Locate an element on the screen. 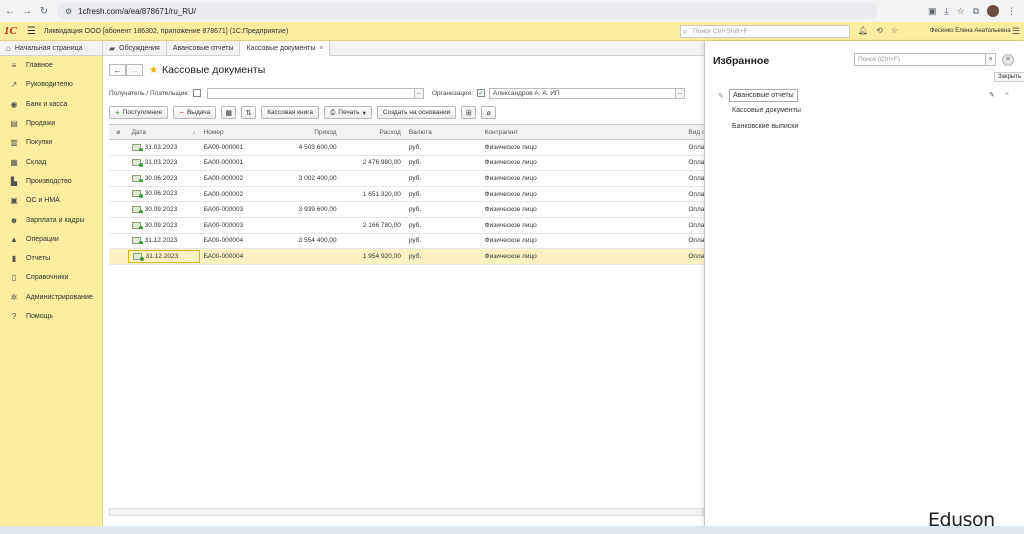  column-number: Номер is located at coordinates (238, 132).